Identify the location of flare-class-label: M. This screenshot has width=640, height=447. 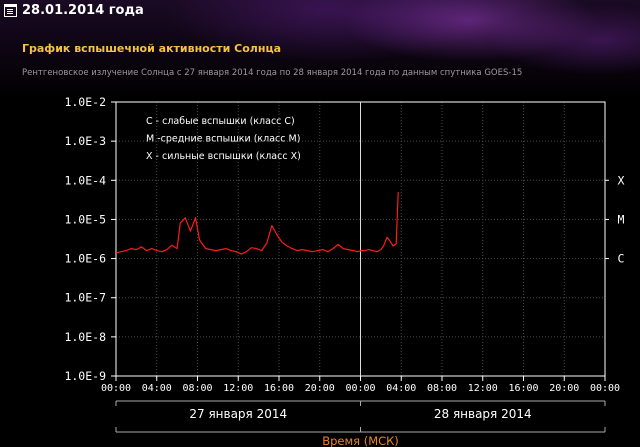
(621, 219).